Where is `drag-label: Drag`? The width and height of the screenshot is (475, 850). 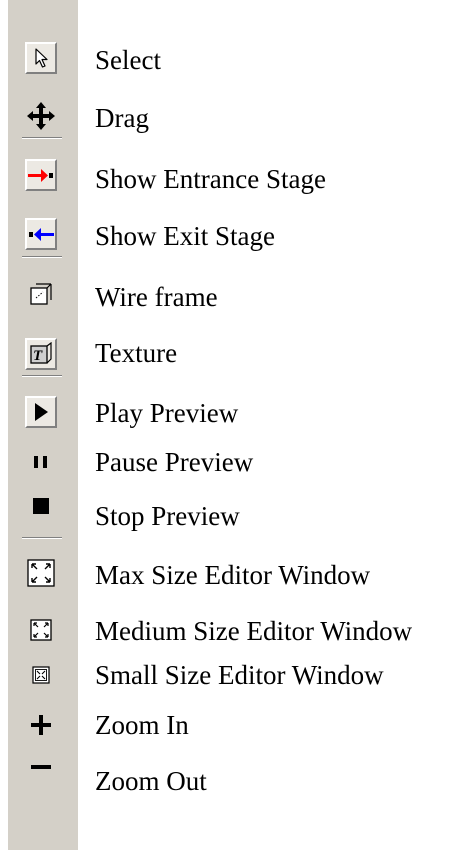
drag-label: Drag is located at coordinates (122, 118).